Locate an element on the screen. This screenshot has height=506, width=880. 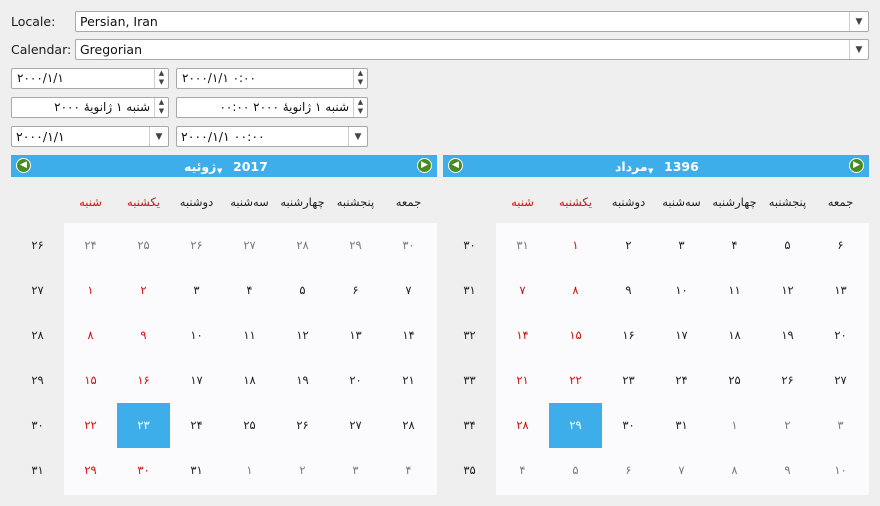
date-edit: ۲۰۰۰/۱/۱ ▲ ▼ is located at coordinates (90, 78).